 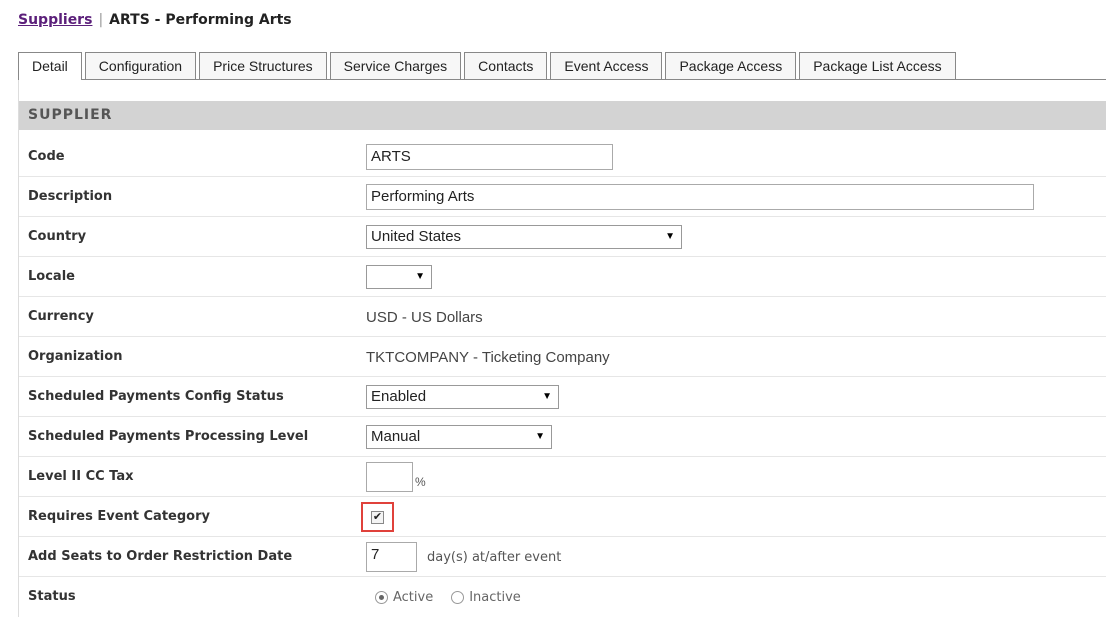 What do you see at coordinates (420, 482) in the screenshot?
I see `percent-suffix: %` at bounding box center [420, 482].